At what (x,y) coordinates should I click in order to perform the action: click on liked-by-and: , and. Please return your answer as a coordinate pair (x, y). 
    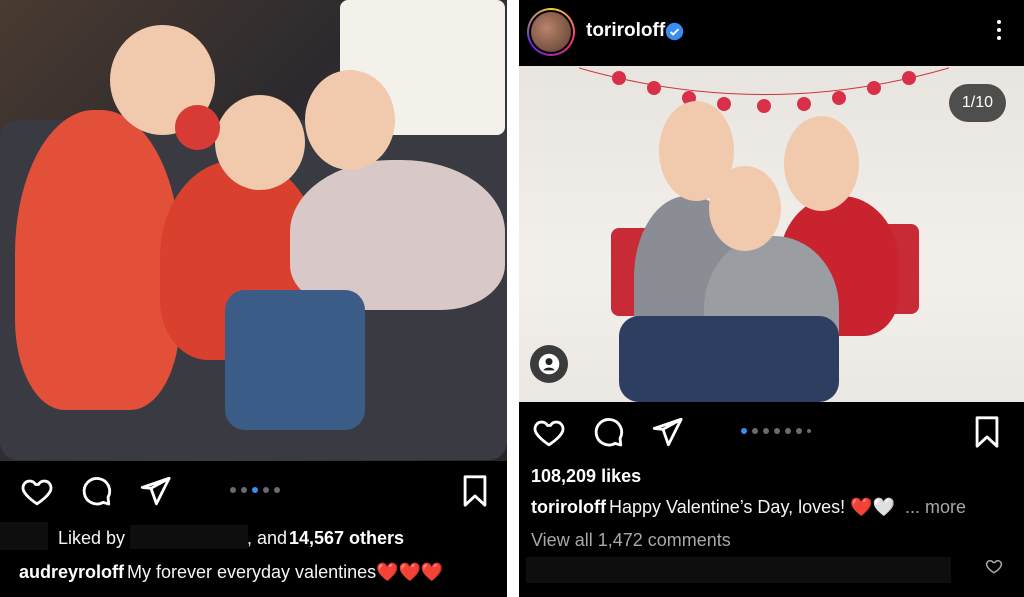
    Looking at the image, I should click on (267, 538).